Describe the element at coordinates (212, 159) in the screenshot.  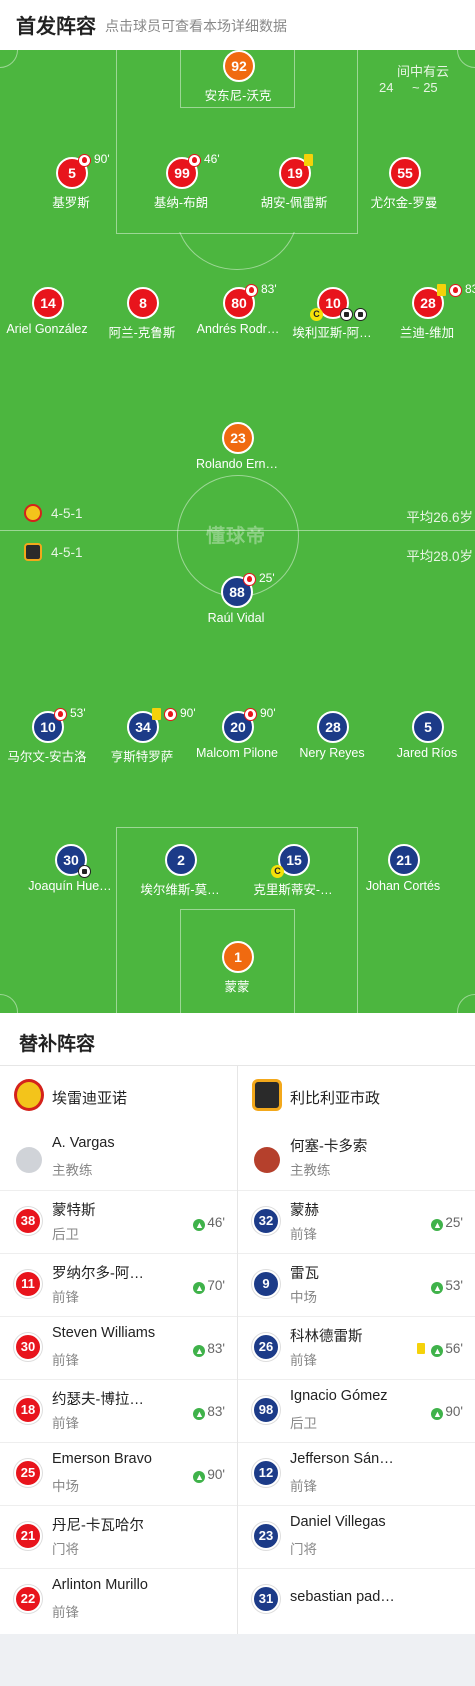
I see `sub-time: 46'` at that location.